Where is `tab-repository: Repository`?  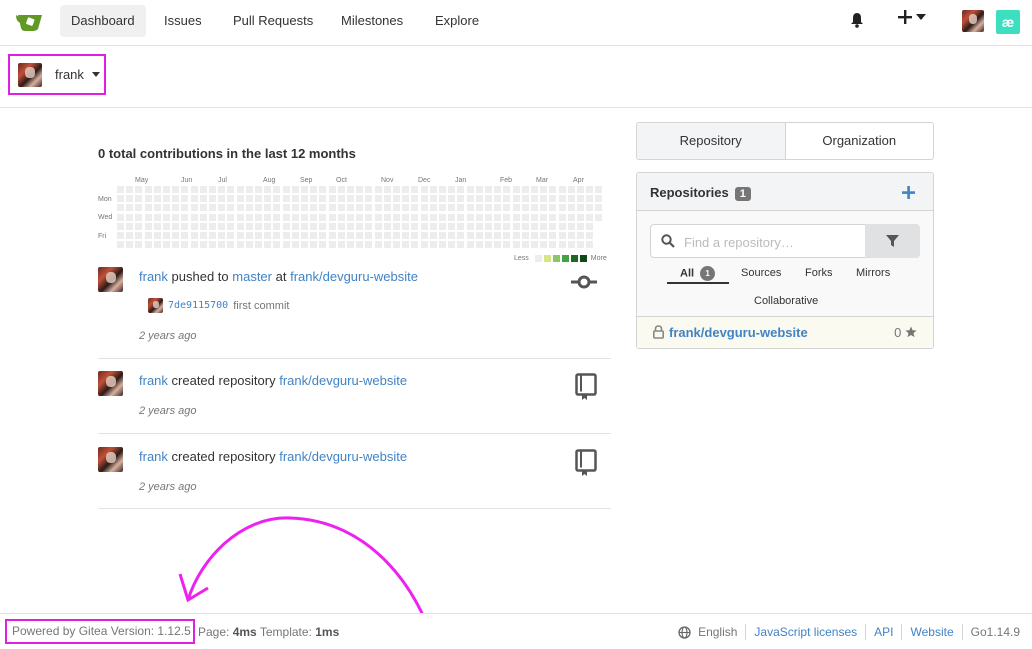 tab-repository: Repository is located at coordinates (711, 141).